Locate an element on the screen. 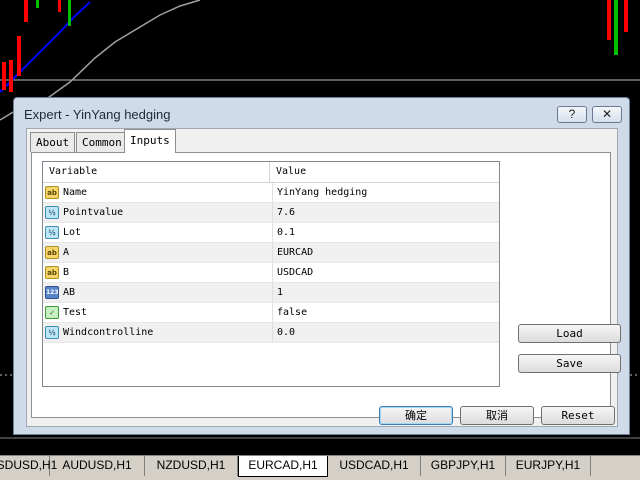  variable-name: A is located at coordinates (66, 252).